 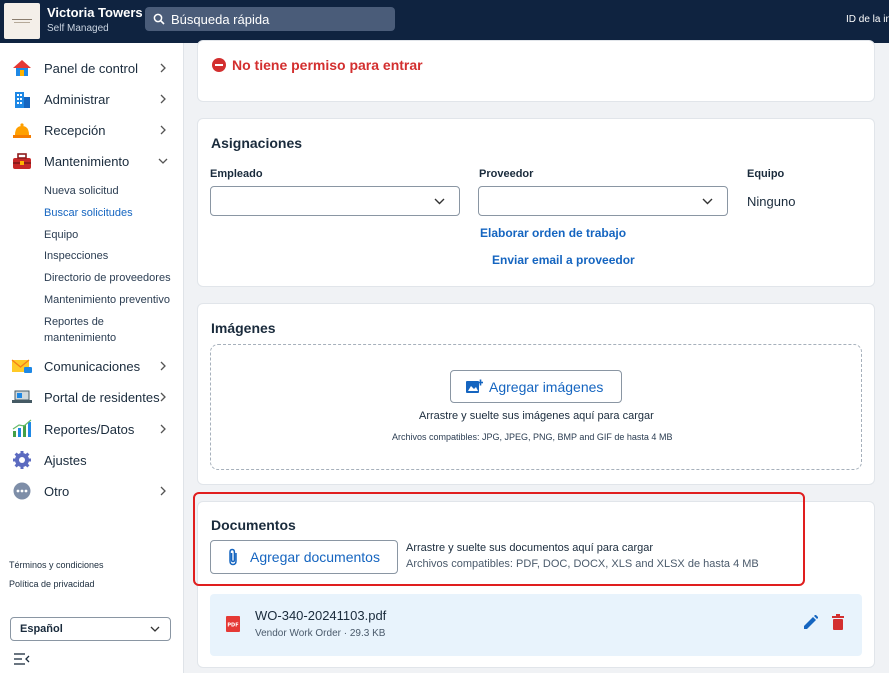 I want to click on terms-link: Términos y condiciones, so click(x=56, y=565).